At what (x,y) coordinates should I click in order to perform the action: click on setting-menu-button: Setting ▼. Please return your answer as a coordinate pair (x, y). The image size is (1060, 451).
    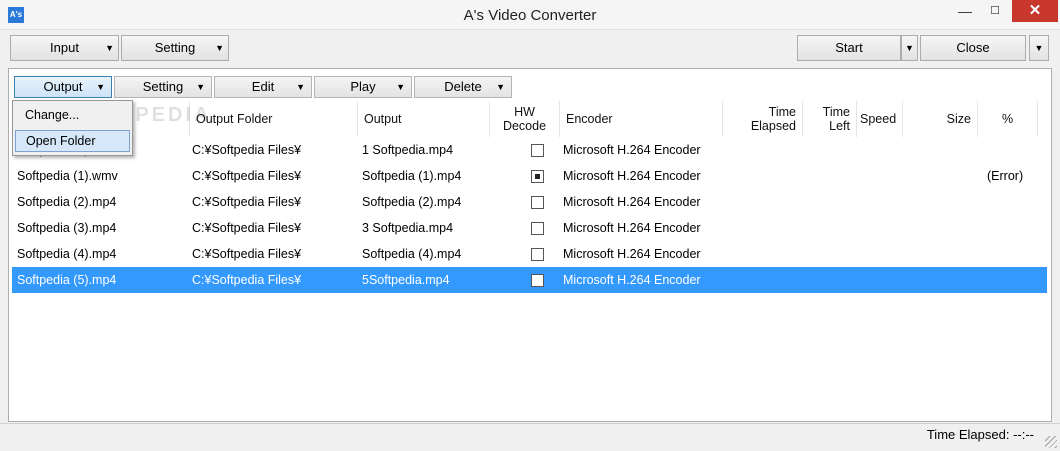
    Looking at the image, I should click on (163, 87).